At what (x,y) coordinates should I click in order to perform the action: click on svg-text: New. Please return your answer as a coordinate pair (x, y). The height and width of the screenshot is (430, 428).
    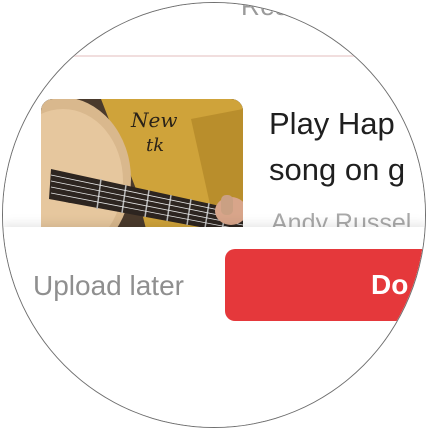
    Looking at the image, I should click on (153, 120).